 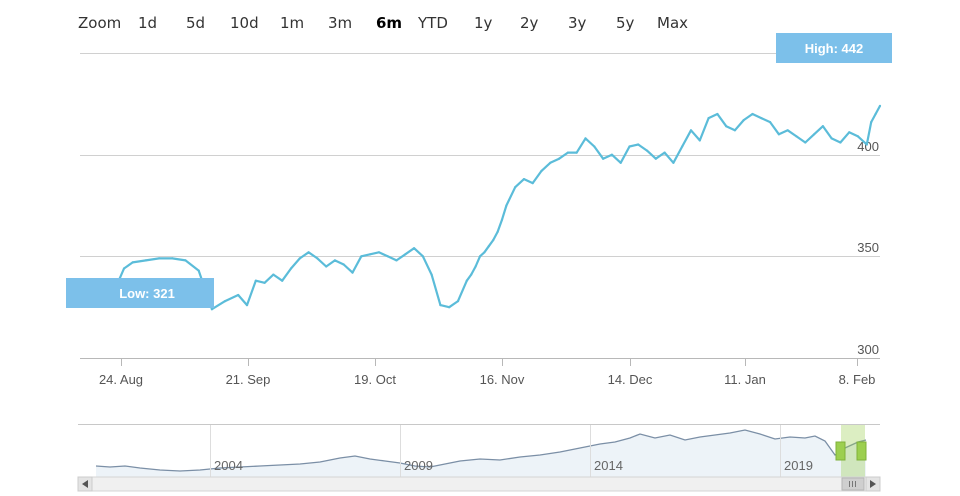 What do you see at coordinates (228, 465) in the screenshot?
I see `navigator-year-label: 2004` at bounding box center [228, 465].